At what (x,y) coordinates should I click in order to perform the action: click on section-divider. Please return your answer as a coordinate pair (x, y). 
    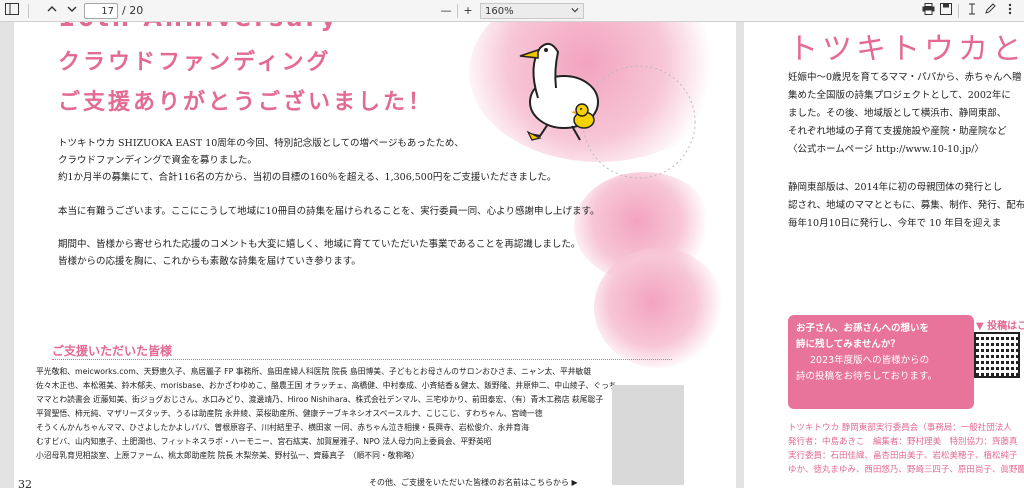
    Looking at the image, I should click on (362, 359).